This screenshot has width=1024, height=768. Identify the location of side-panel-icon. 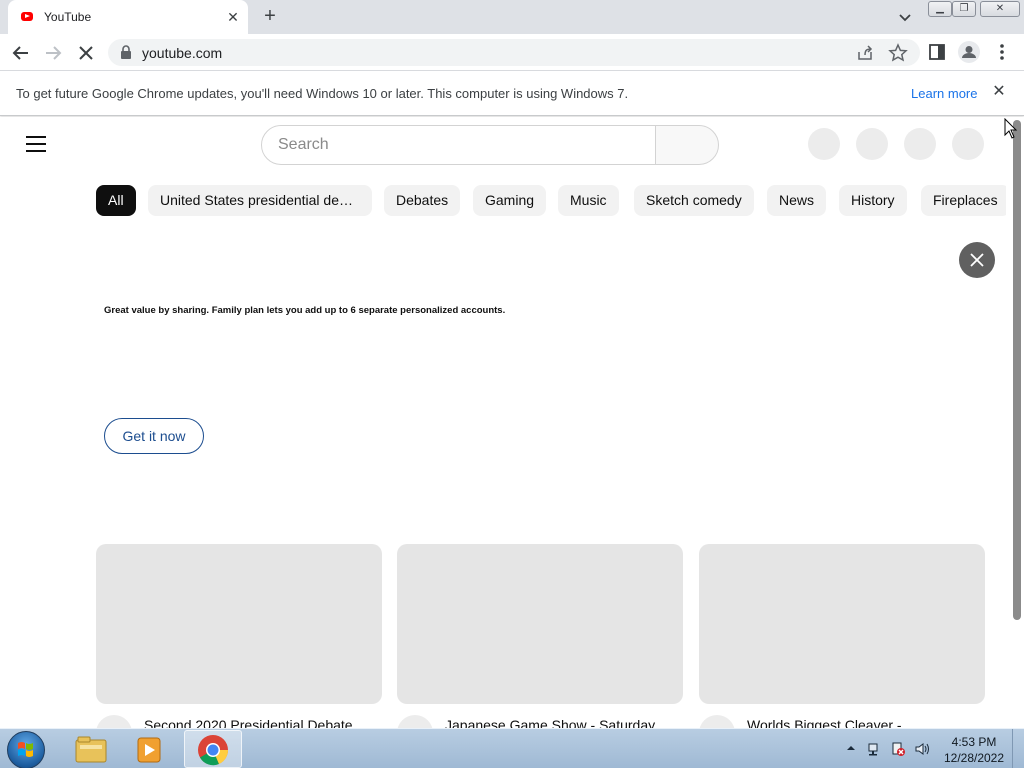
(937, 52).